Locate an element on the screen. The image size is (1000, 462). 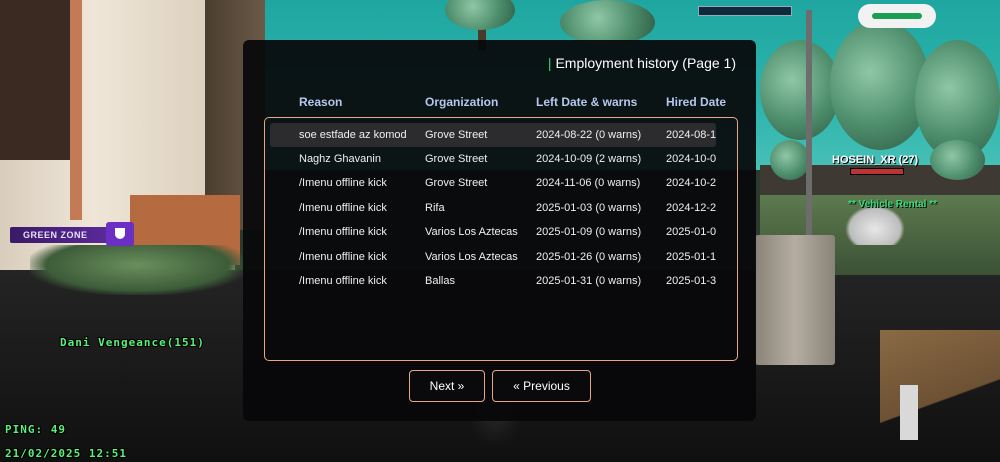
cell-left-date: 2025-01-31 (0 warns) is located at coordinates (589, 281).